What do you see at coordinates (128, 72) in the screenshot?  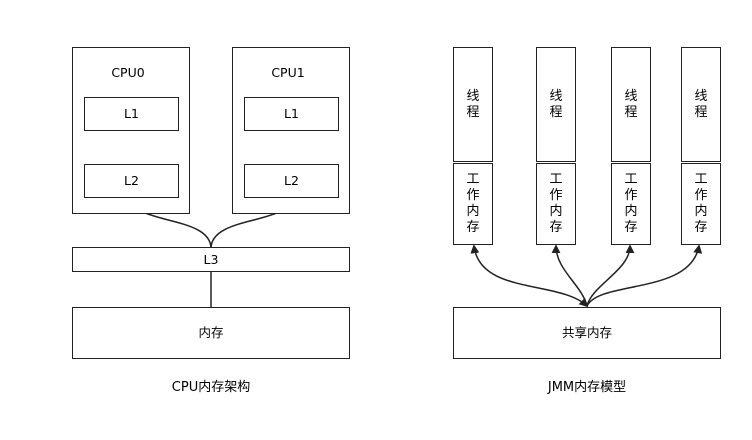 I see `cpu0-label: CPU0` at bounding box center [128, 72].